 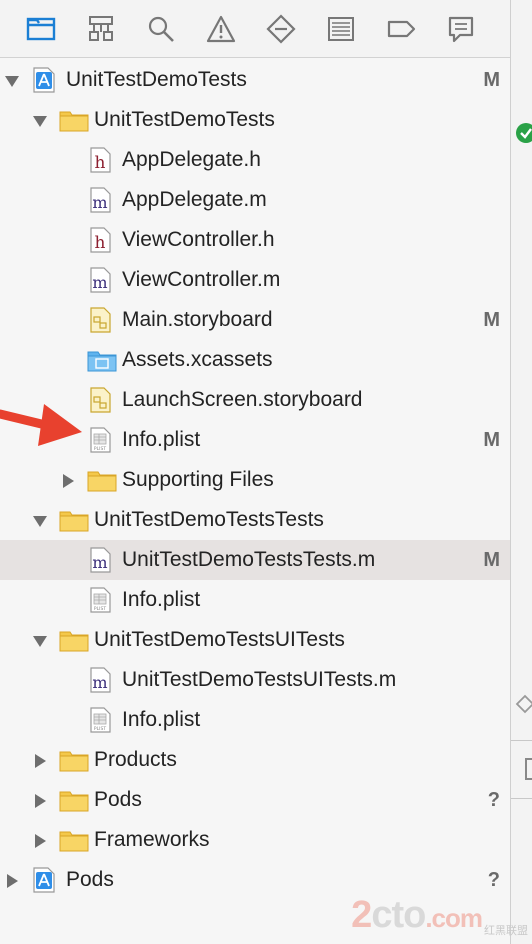 I want to click on test-navigator-tab, so click(x=281, y=29).